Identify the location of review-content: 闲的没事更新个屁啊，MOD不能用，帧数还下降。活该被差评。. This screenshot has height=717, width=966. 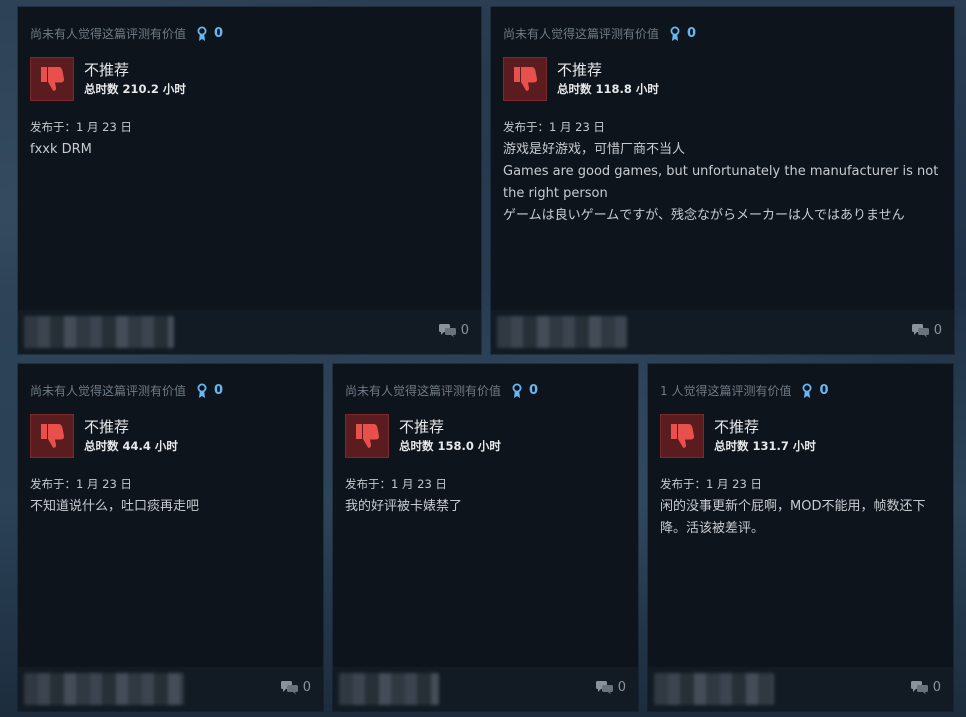
(793, 517).